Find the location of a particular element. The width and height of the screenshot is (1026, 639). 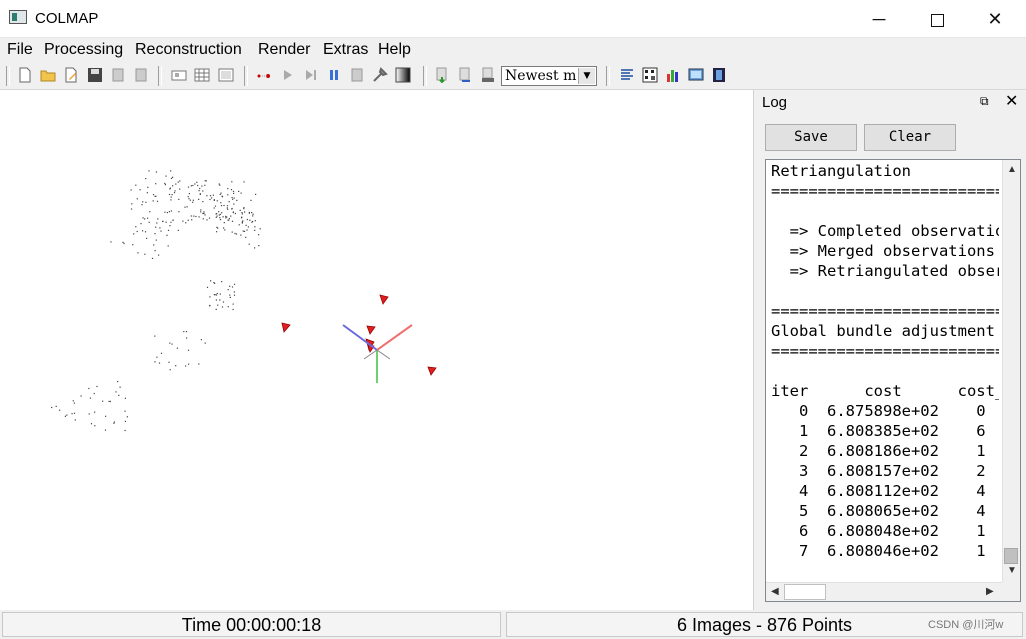

grab-image-icon is located at coordinates (696, 75).